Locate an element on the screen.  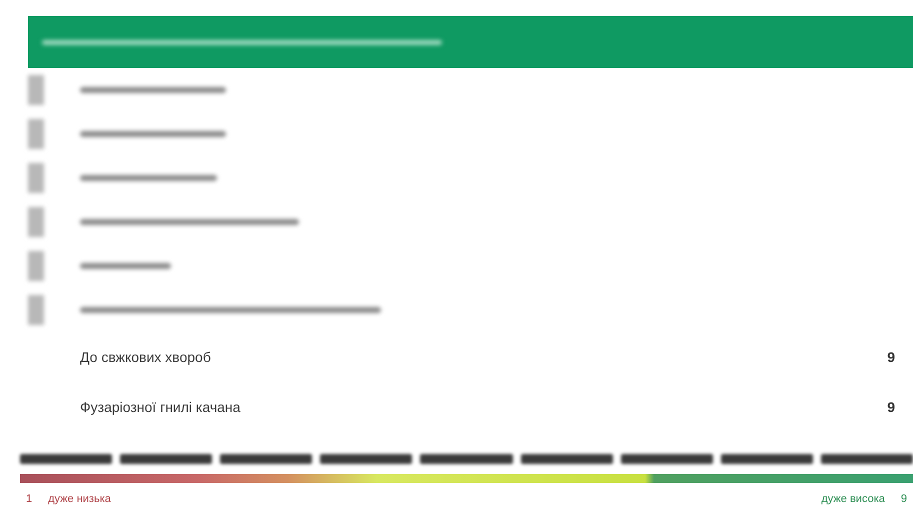
scale-number: 1 is located at coordinates (29, 499).